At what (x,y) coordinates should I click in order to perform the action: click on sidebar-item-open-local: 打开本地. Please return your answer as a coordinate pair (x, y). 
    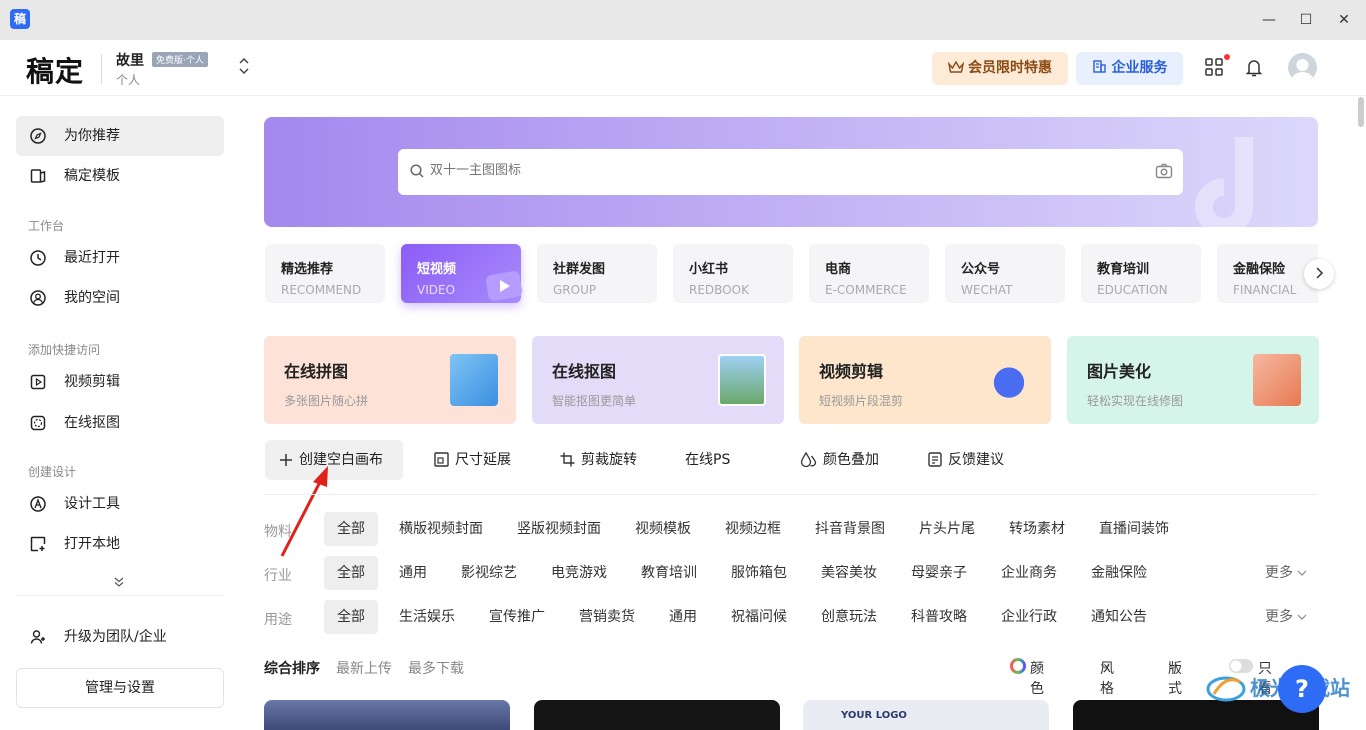
    Looking at the image, I should click on (120, 544).